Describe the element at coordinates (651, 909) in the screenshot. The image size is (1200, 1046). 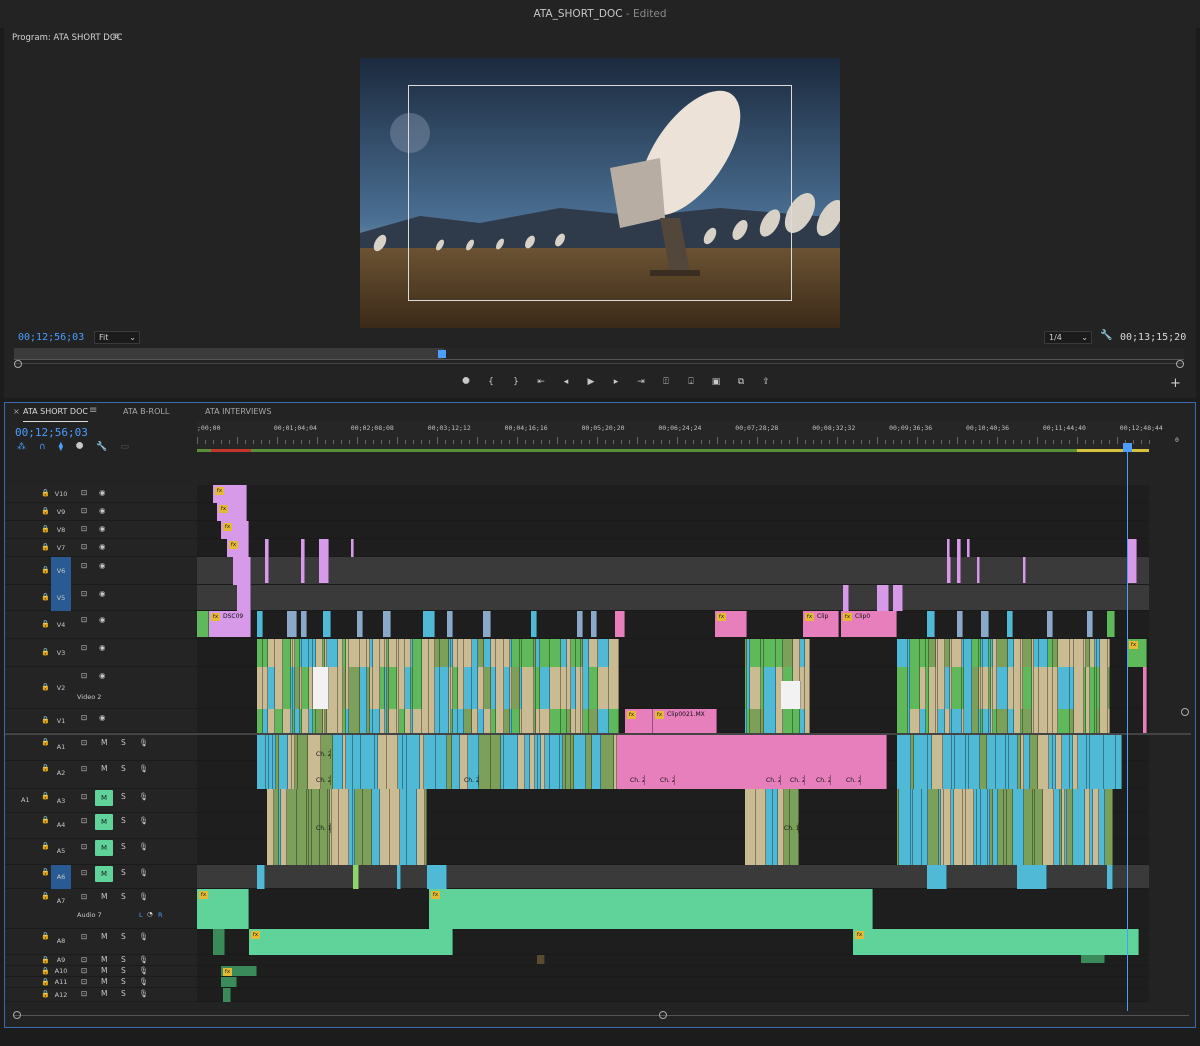
I see `clip-a7-long: fx` at that location.